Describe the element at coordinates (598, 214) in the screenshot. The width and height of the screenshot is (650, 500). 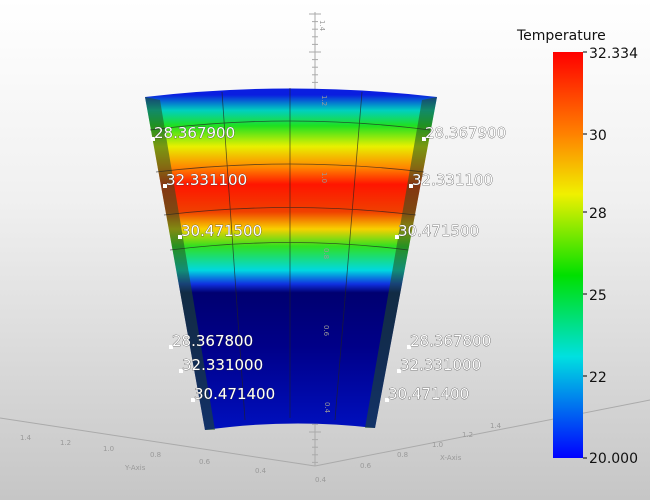
I see `svg-text: 28` at that location.